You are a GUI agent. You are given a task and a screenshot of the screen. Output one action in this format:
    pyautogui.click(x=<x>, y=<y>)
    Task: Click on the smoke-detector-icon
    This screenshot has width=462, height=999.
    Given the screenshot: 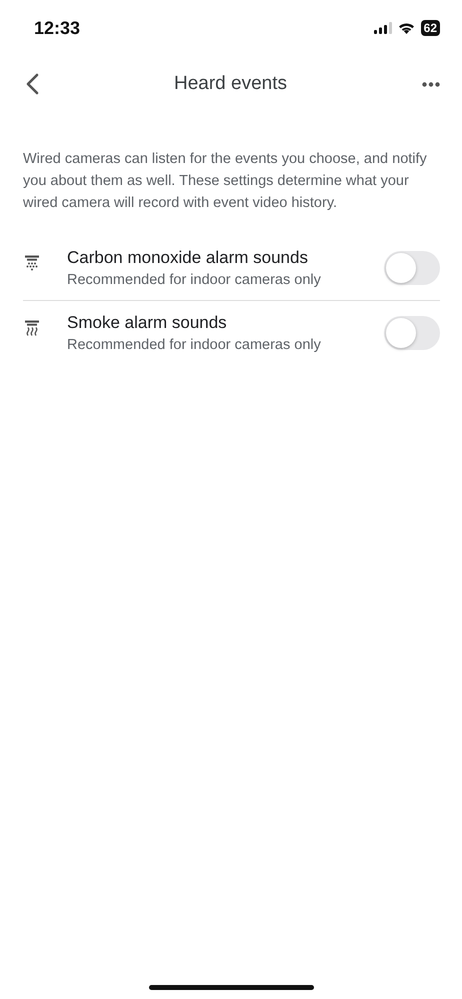 What is the action you would take?
    pyautogui.click(x=32, y=263)
    